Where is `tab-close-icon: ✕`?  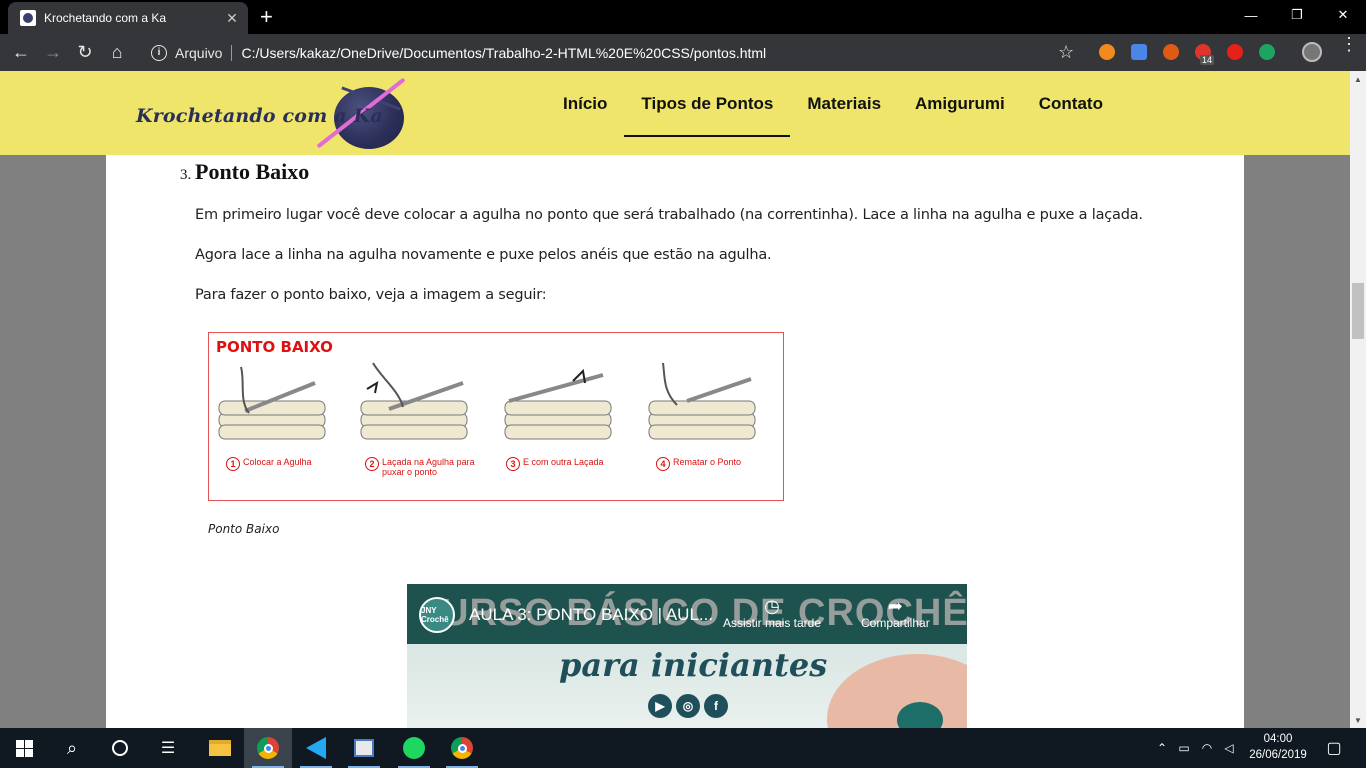
tab-close-icon: ✕ is located at coordinates (232, 18).